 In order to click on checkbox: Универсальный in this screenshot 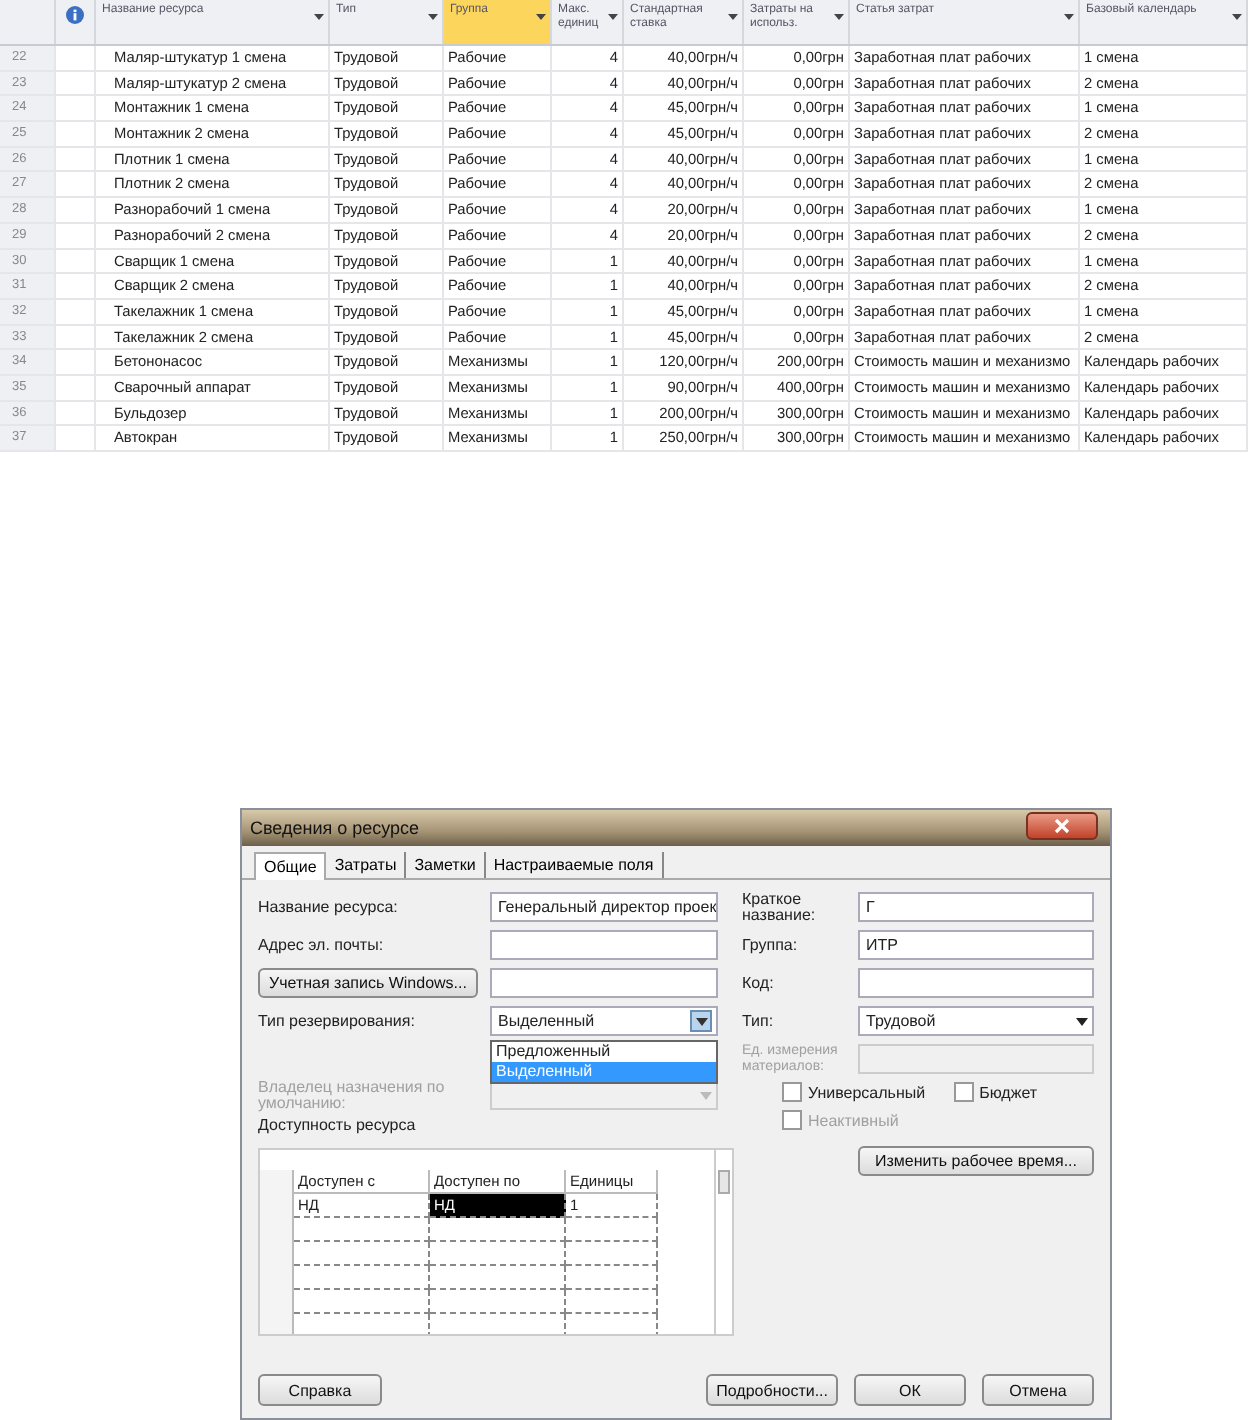, I will do `click(854, 1092)`.